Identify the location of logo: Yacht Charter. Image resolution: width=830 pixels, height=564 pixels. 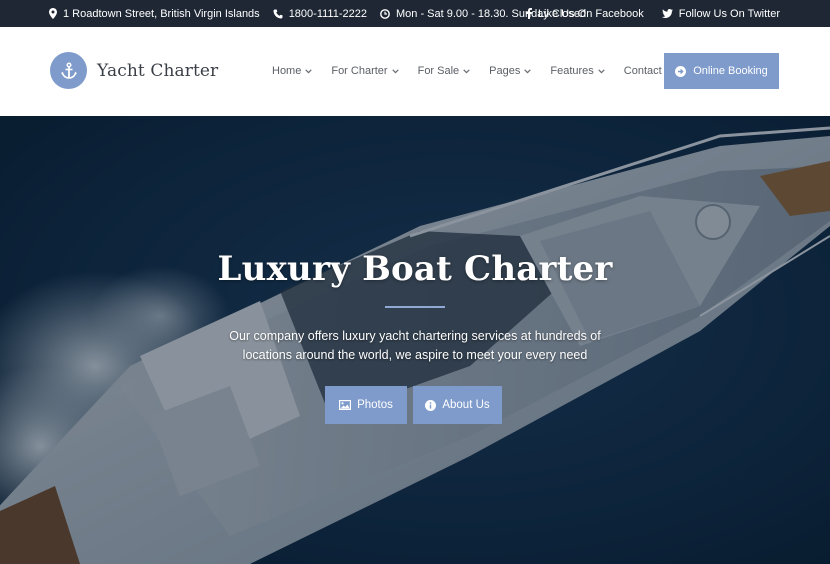
(134, 70).